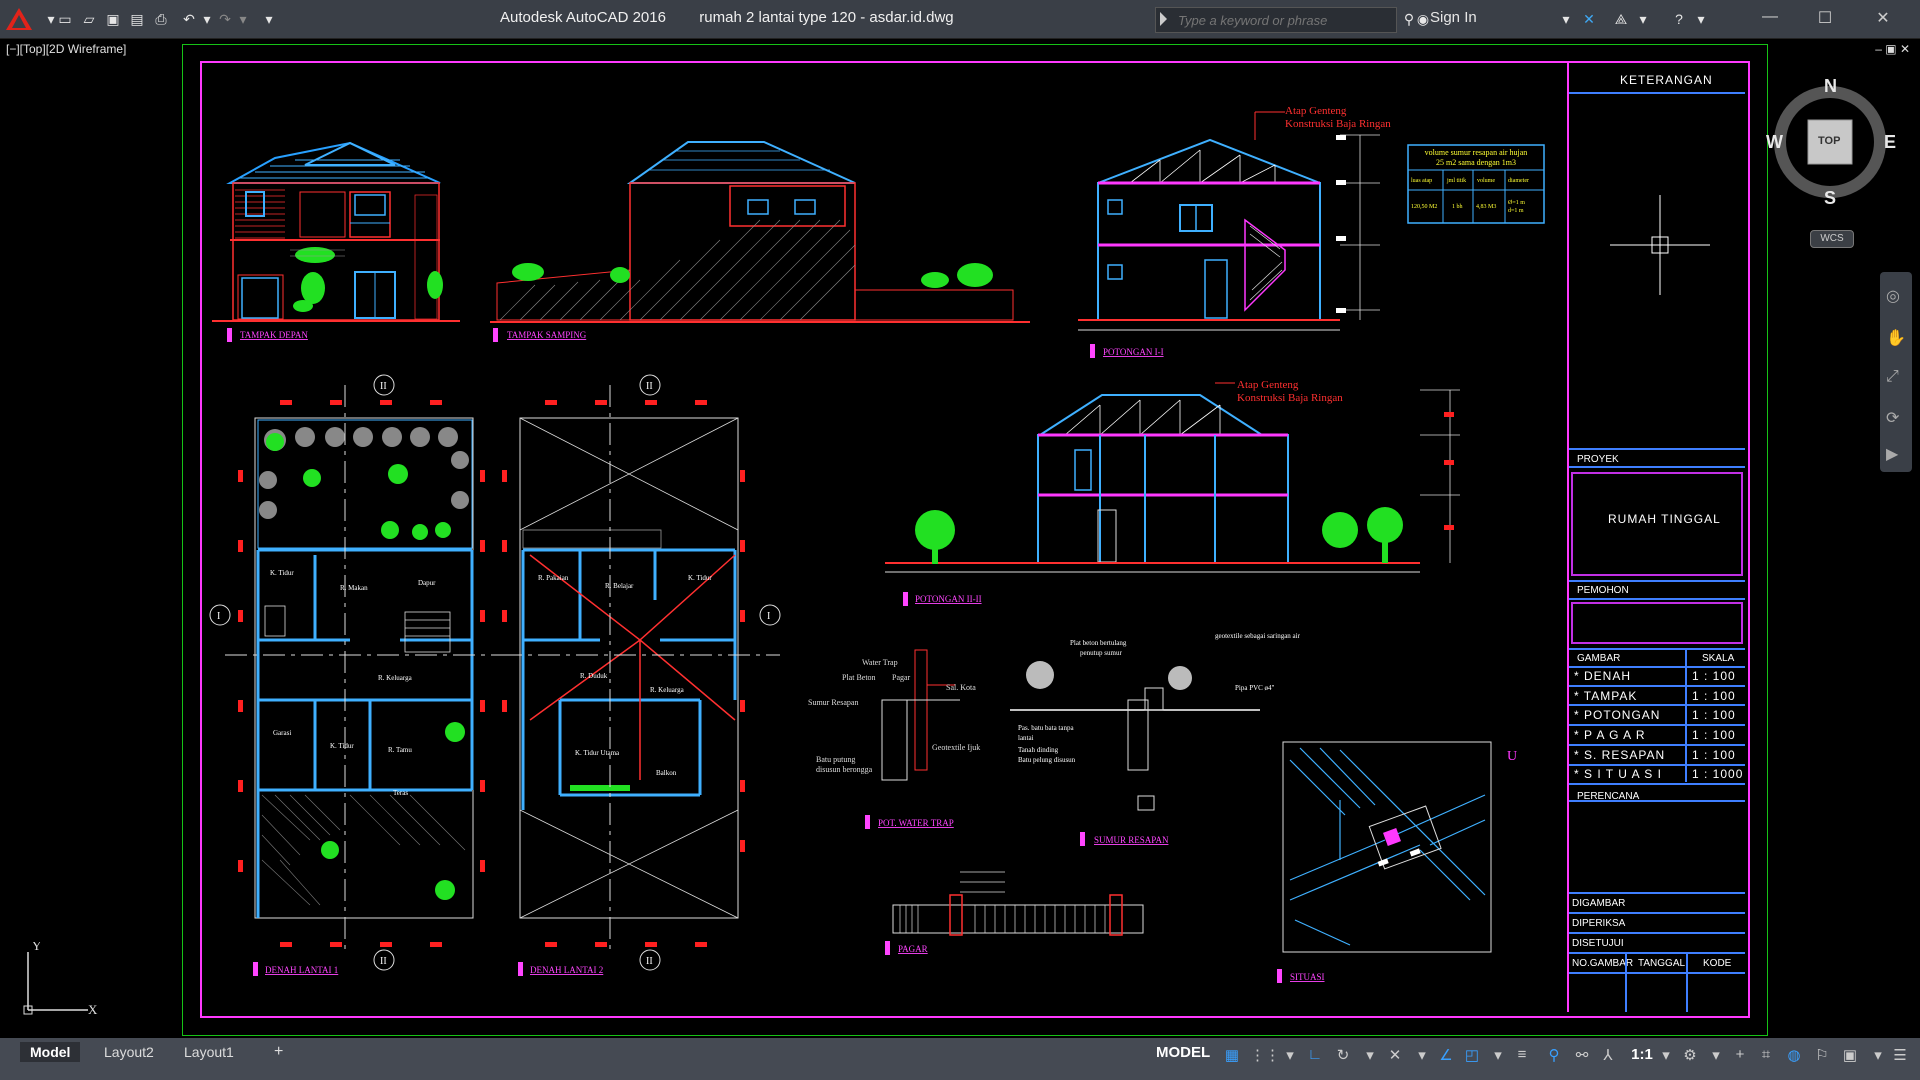 The width and height of the screenshot is (1920, 1080). Describe the element at coordinates (1307, 977) in the screenshot. I see `label-situasi: SITUASI` at that location.